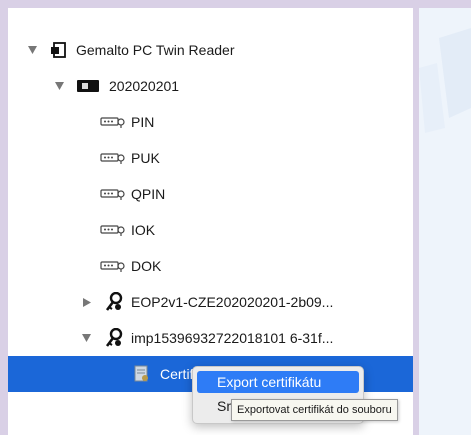 This screenshot has height=435, width=471. What do you see at coordinates (445, 80) in the screenshot?
I see `background-watermark` at bounding box center [445, 80].